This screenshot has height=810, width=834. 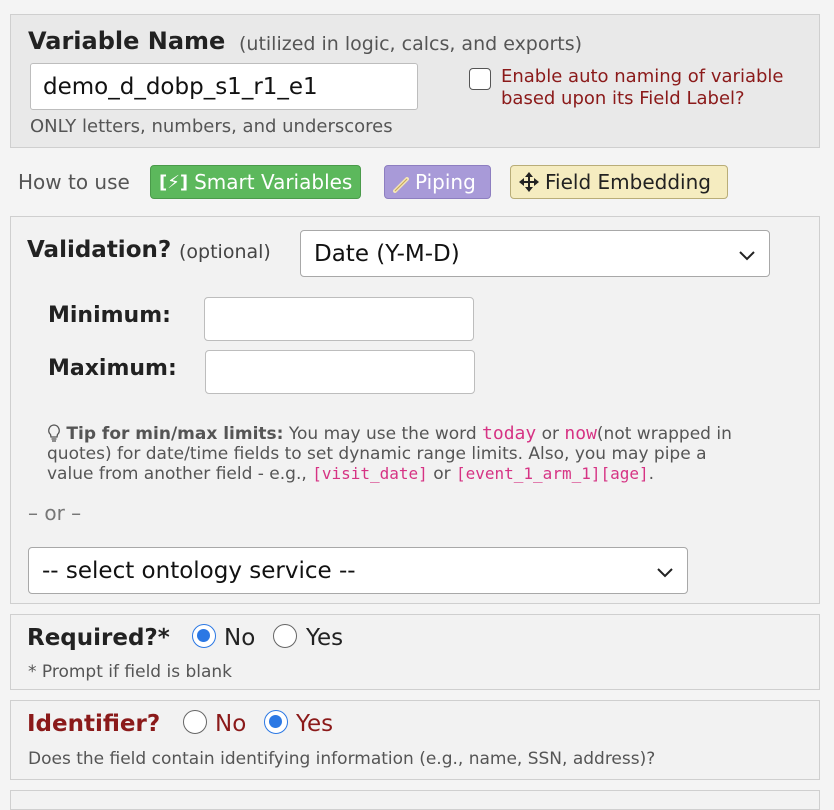 What do you see at coordinates (442, 474) in the screenshot?
I see `tip-or2: or` at bounding box center [442, 474].